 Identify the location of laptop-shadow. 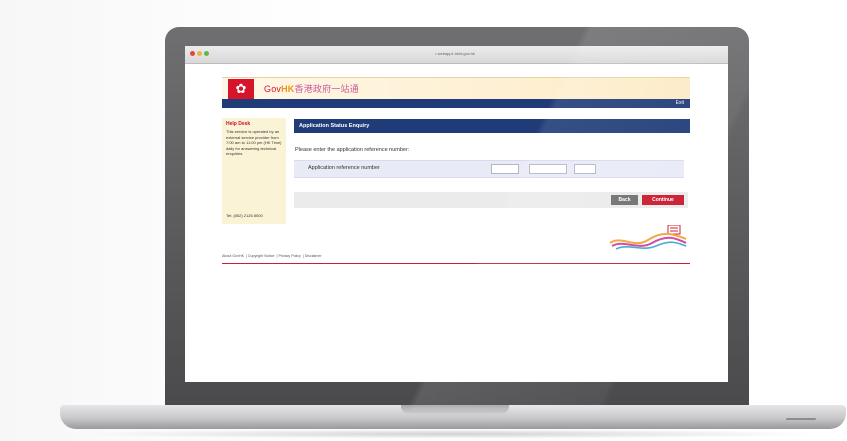
(453, 434).